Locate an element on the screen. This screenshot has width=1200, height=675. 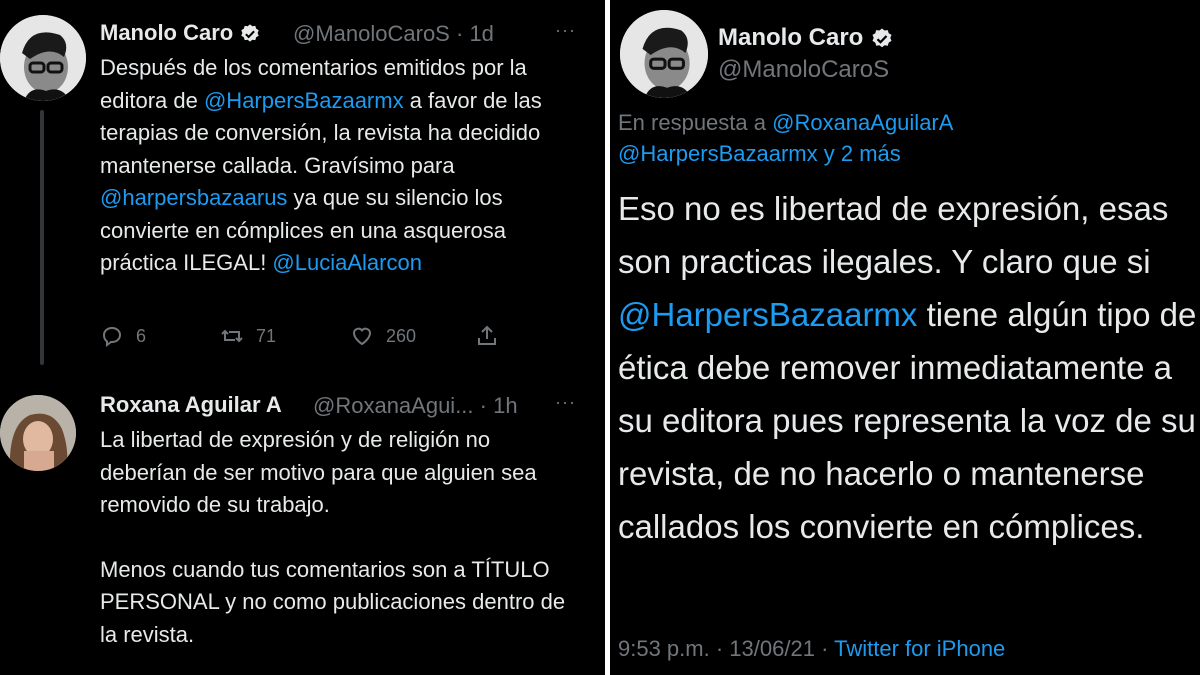
tweet-actions: 6 71 260 is located at coordinates (310, 339).